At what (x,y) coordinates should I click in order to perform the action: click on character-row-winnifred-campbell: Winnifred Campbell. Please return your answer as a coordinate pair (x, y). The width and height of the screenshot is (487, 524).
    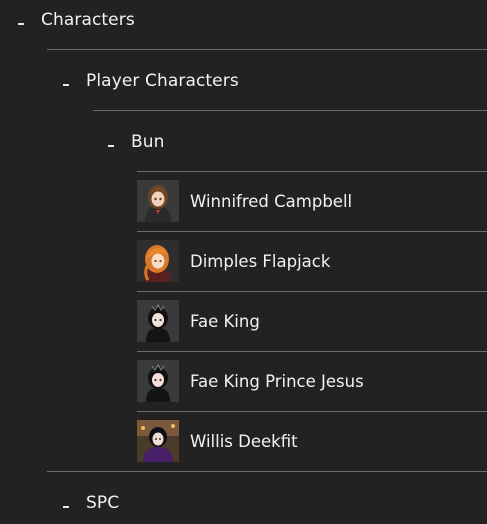
    Looking at the image, I should click on (309, 201).